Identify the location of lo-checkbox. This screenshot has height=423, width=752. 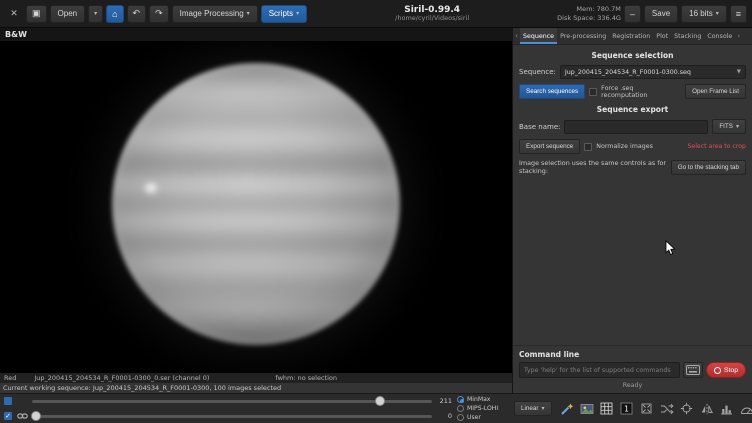
(8, 416).